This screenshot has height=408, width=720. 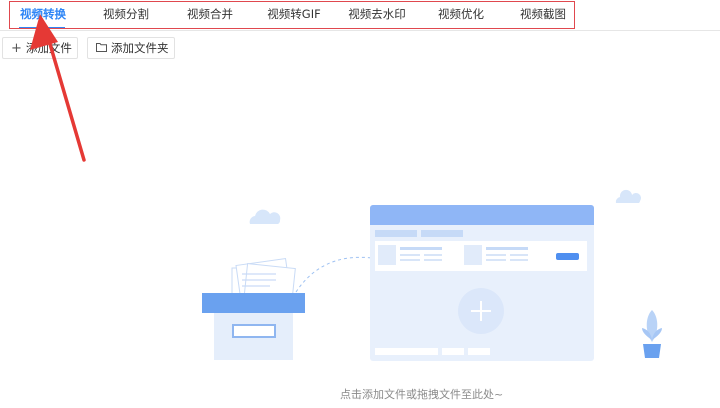 I want to click on dashed-connector, so click(x=334, y=274).